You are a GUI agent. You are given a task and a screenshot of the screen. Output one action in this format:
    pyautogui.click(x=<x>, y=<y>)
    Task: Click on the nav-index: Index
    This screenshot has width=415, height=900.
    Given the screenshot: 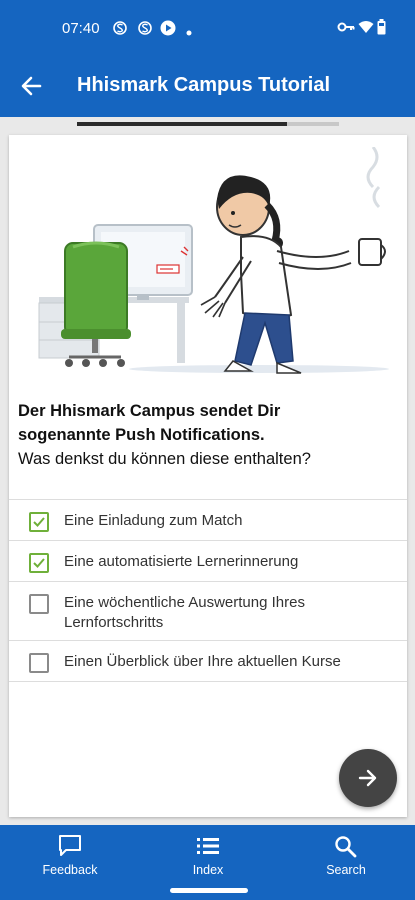 What is the action you would take?
    pyautogui.click(x=208, y=855)
    